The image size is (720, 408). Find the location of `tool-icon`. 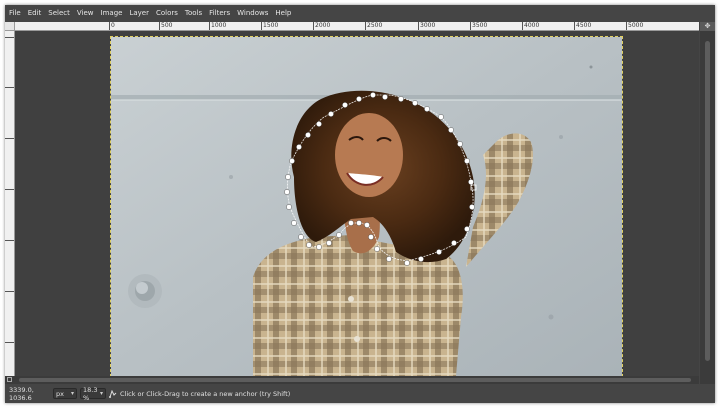

tool-icon is located at coordinates (113, 393).